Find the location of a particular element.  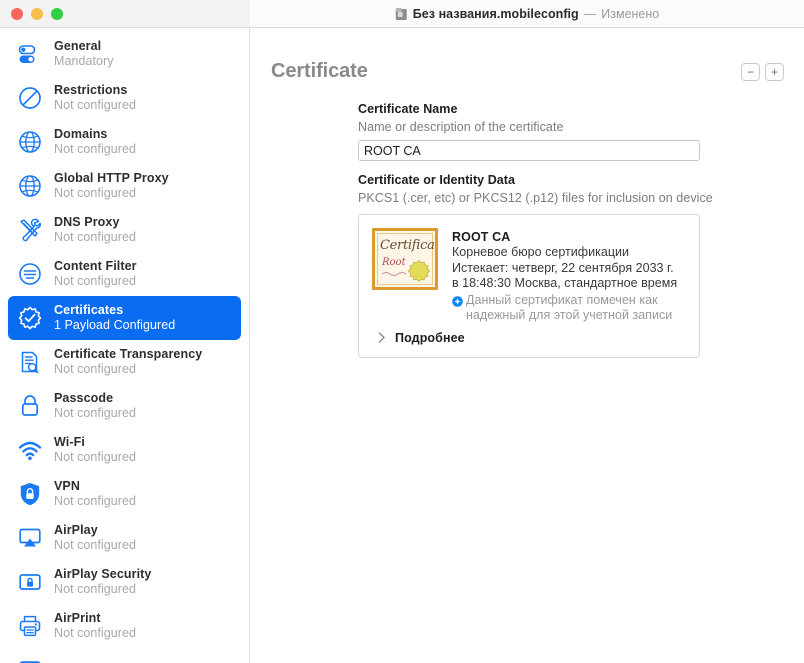

sidebar-item-label: Wi-Fi is located at coordinates (69, 442).